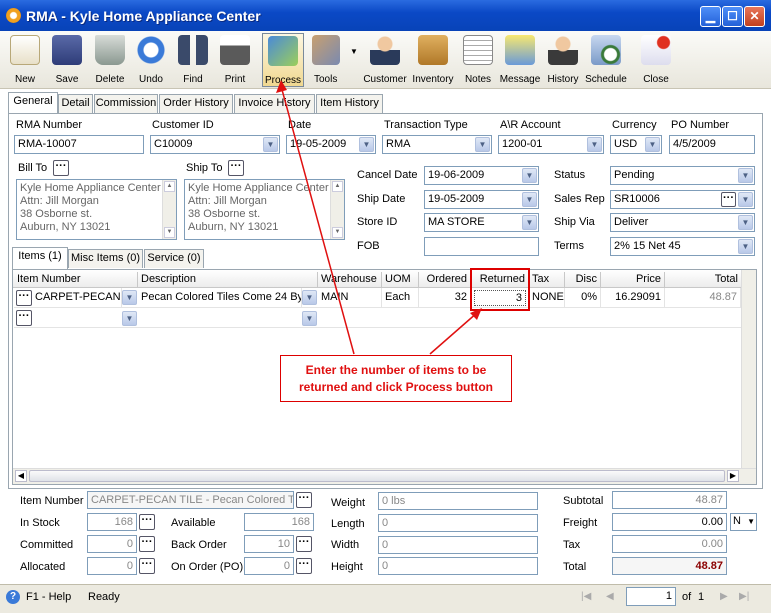 Image resolution: width=771 pixels, height=613 pixels. I want to click on weight-label: Weight, so click(348, 503).